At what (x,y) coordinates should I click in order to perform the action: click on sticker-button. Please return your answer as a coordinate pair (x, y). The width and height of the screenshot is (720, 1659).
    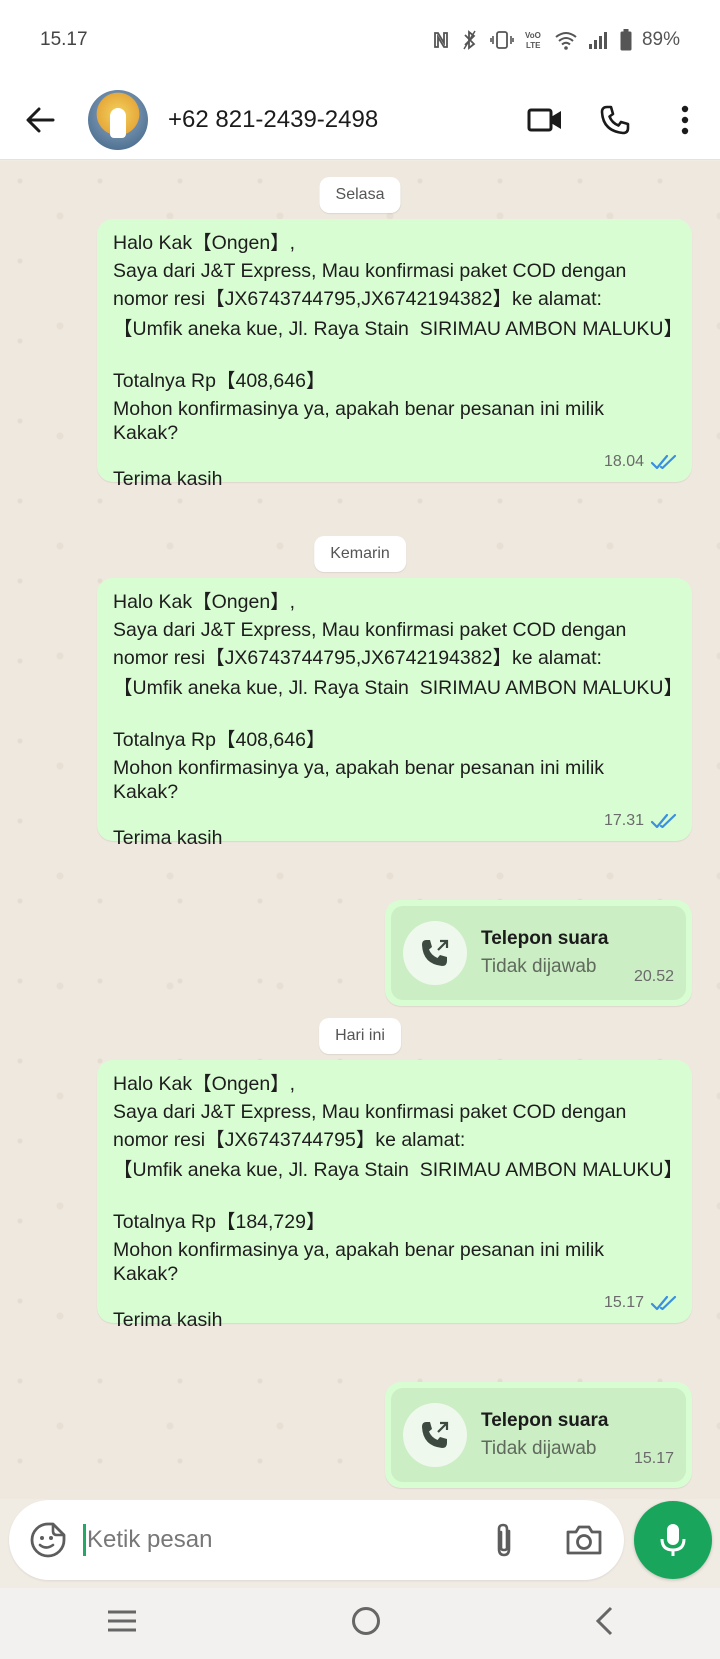
    Looking at the image, I should click on (48, 1540).